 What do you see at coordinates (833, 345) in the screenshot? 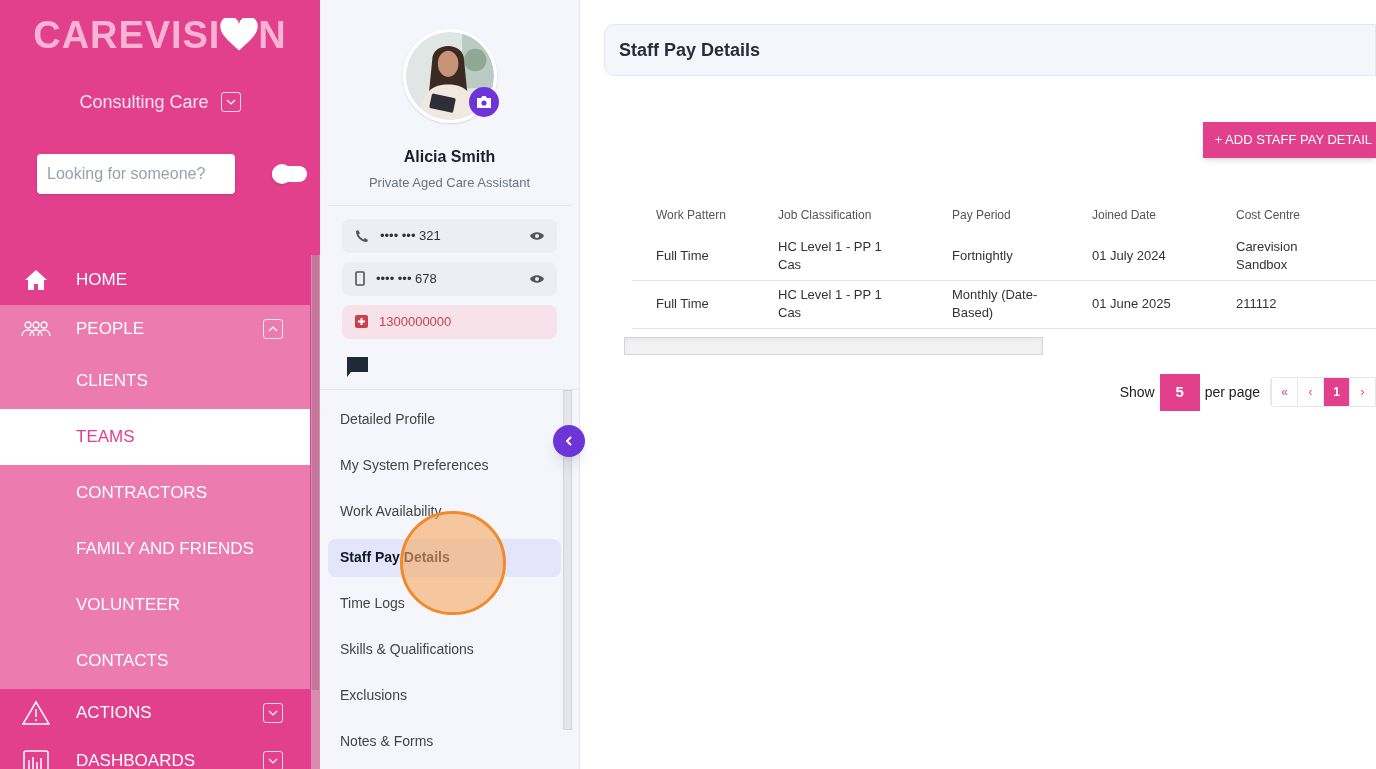
I see `horizontal-scrollbar` at bounding box center [833, 345].